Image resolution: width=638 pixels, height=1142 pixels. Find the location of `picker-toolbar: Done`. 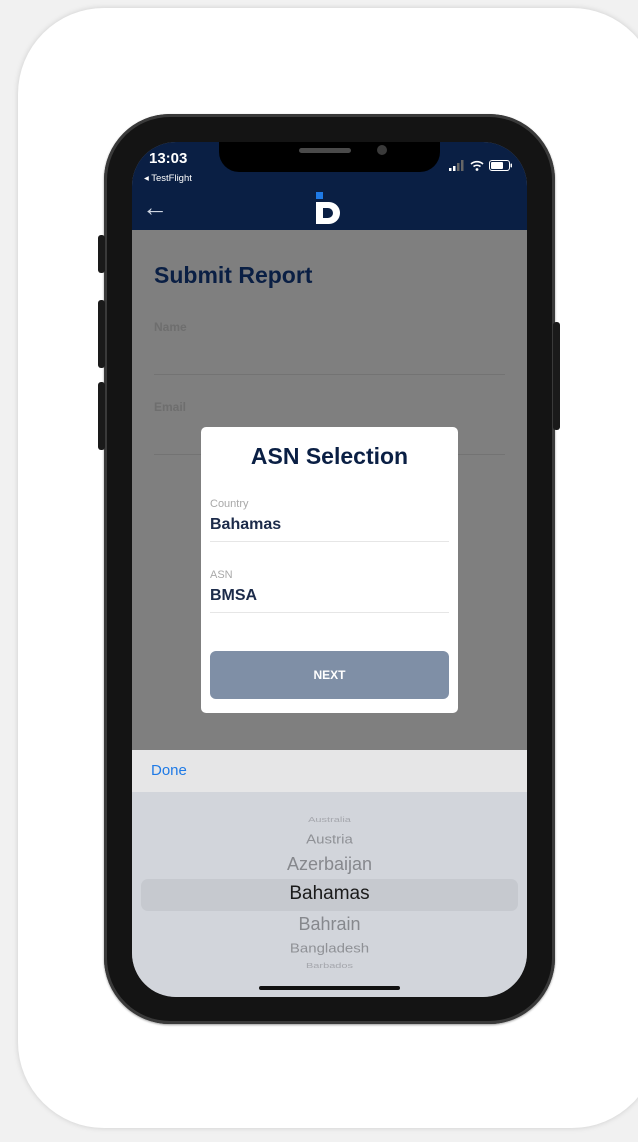

picker-toolbar: Done is located at coordinates (329, 771).